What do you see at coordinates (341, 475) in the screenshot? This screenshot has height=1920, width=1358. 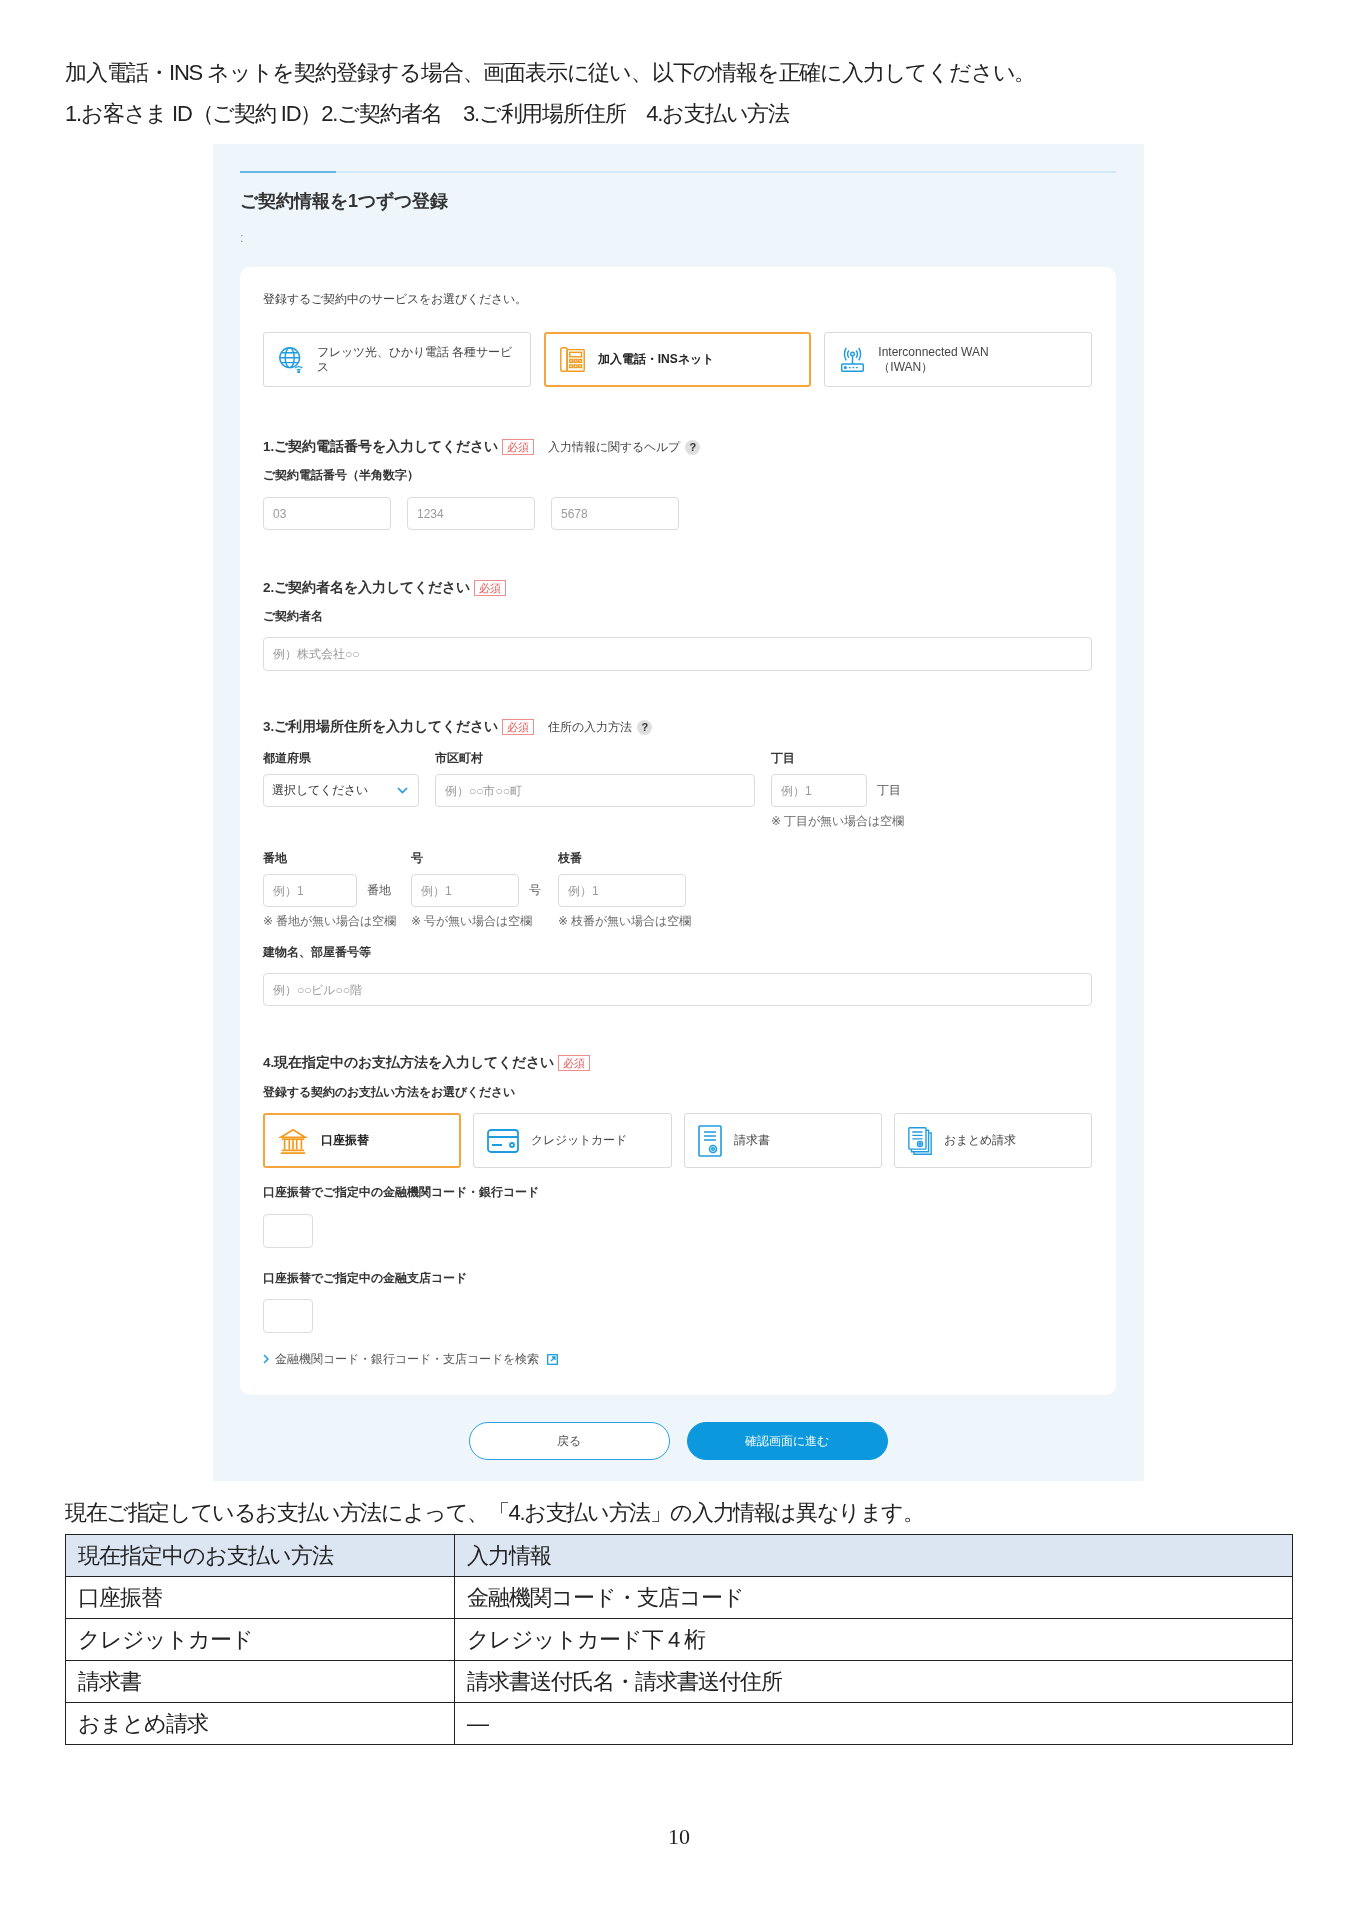 I see `field-label: ご契約電話番号（半角数字）` at bounding box center [341, 475].